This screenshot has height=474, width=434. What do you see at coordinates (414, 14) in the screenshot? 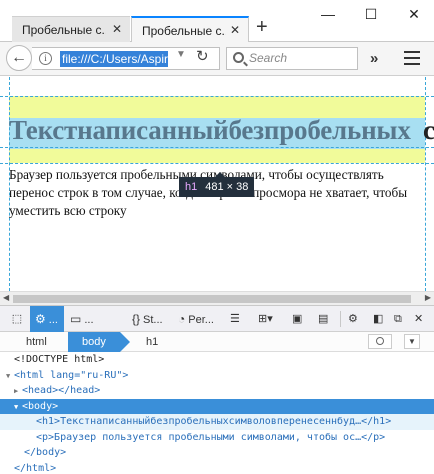
I see `close-window-icon: ✕` at bounding box center [414, 14].